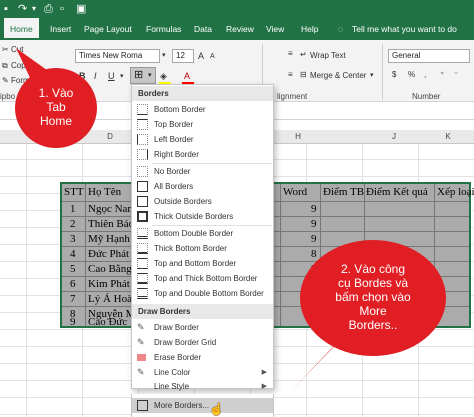  I want to click on callout-1-text: 1. Vào Tab Home, so click(56, 107).